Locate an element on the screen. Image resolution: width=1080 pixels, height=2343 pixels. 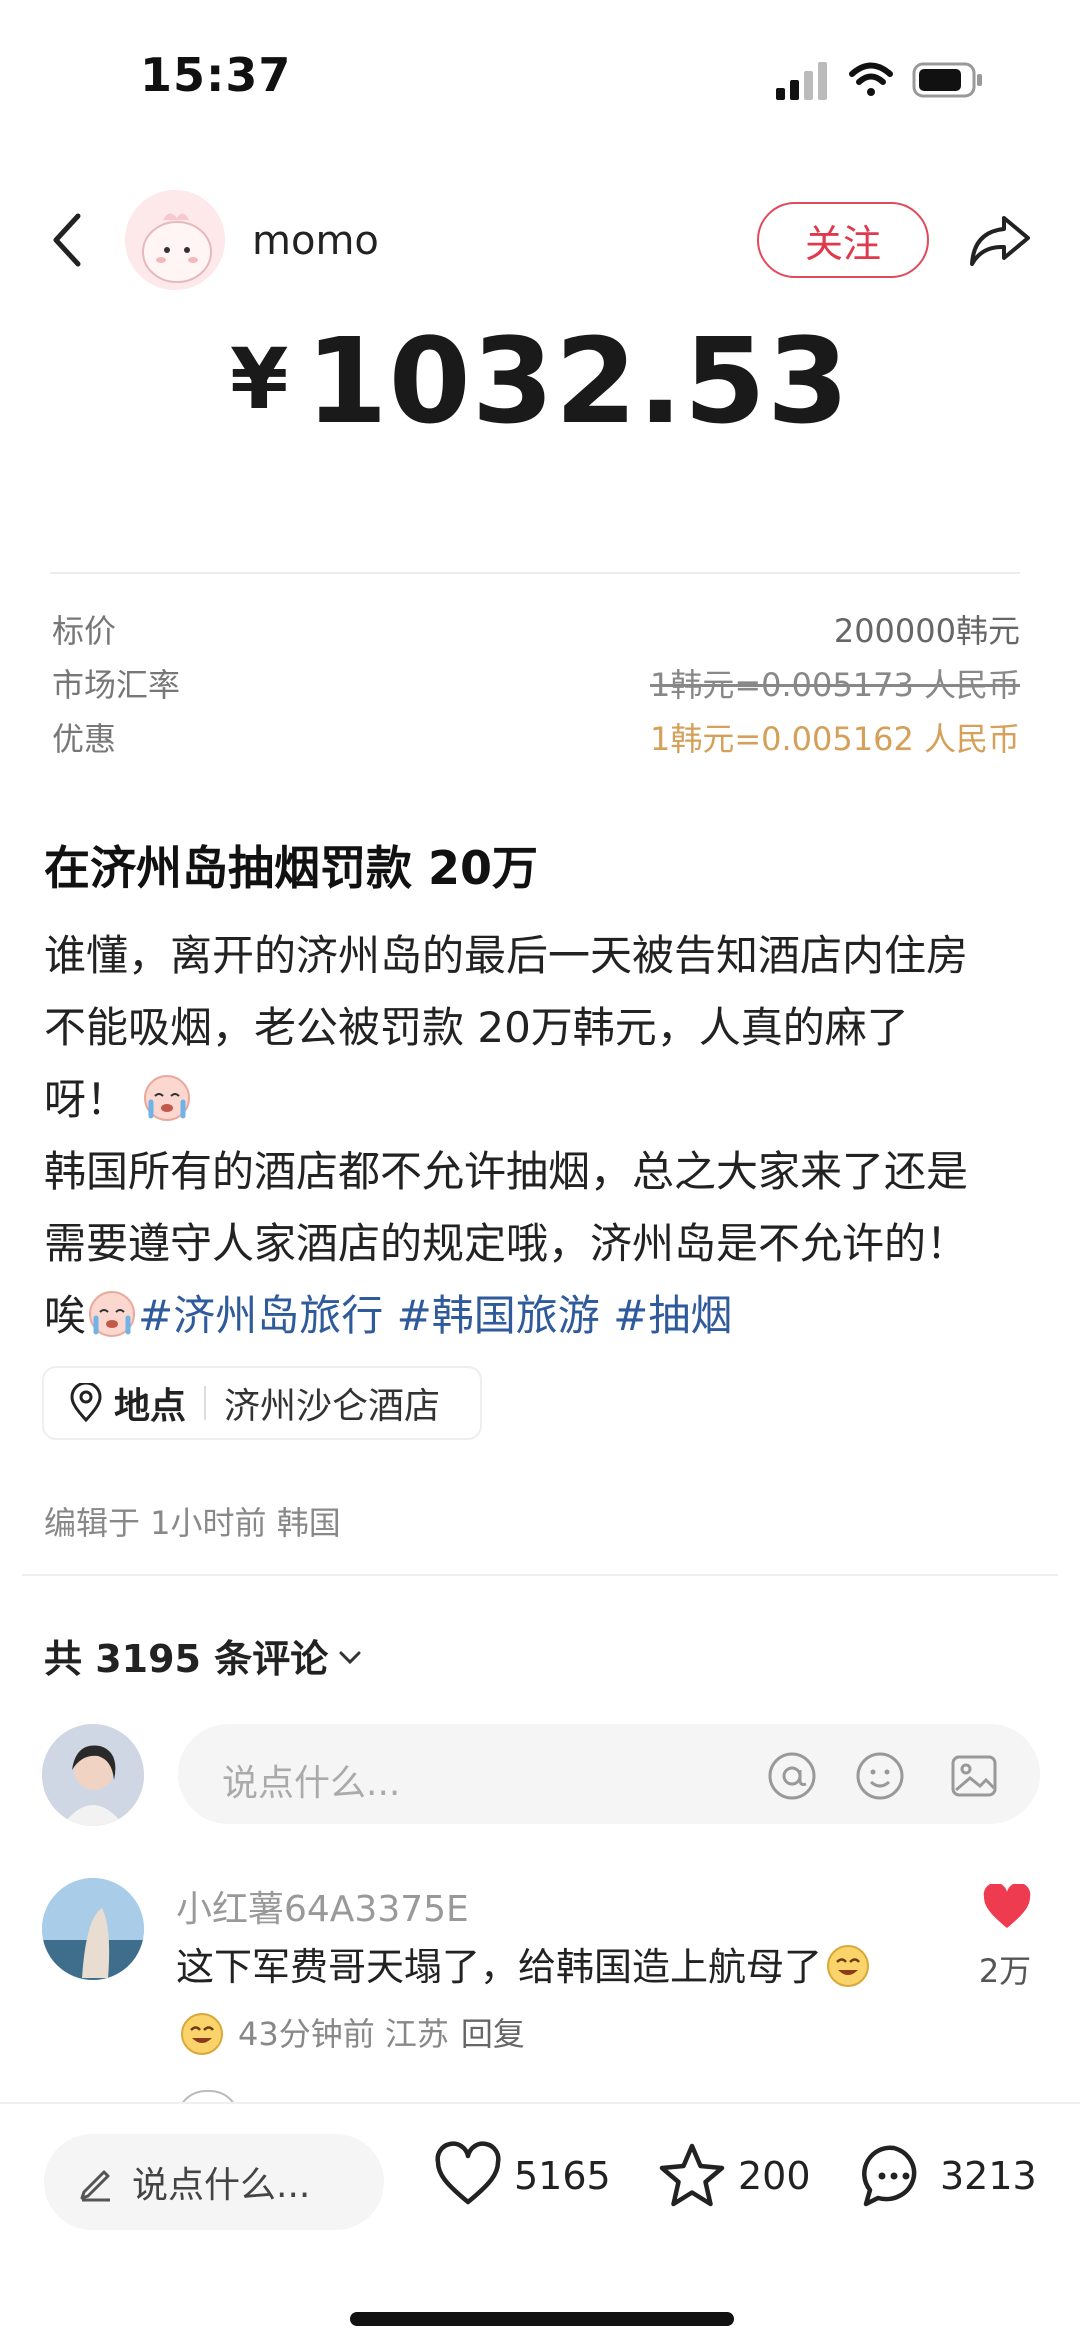
comment-count-label: 共 3195 条评论 is located at coordinates (186, 1659).